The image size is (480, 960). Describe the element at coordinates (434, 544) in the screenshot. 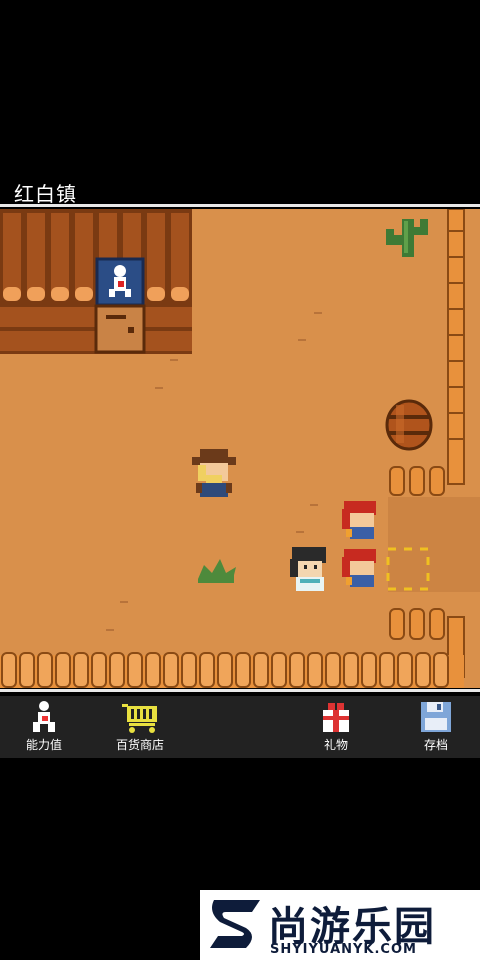

I see `rough-ground` at that location.